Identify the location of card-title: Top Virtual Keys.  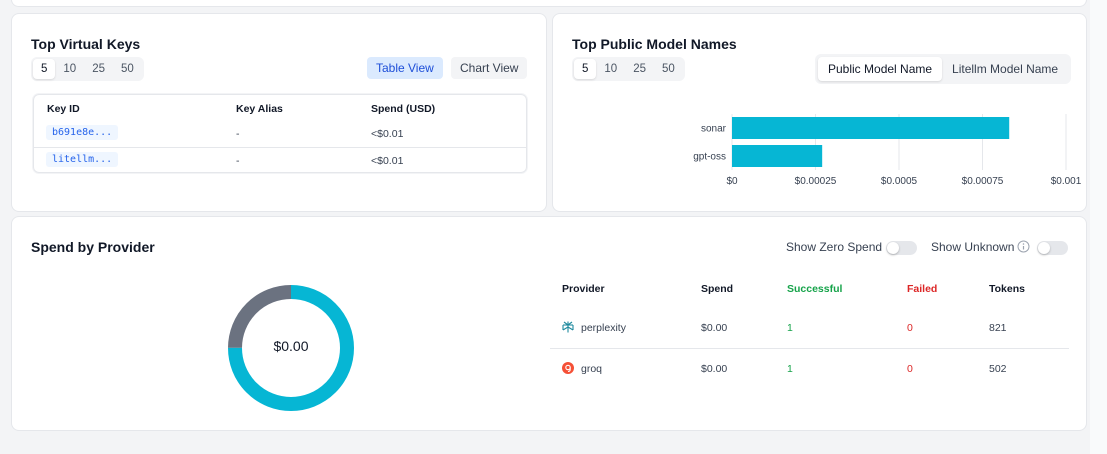
(86, 44).